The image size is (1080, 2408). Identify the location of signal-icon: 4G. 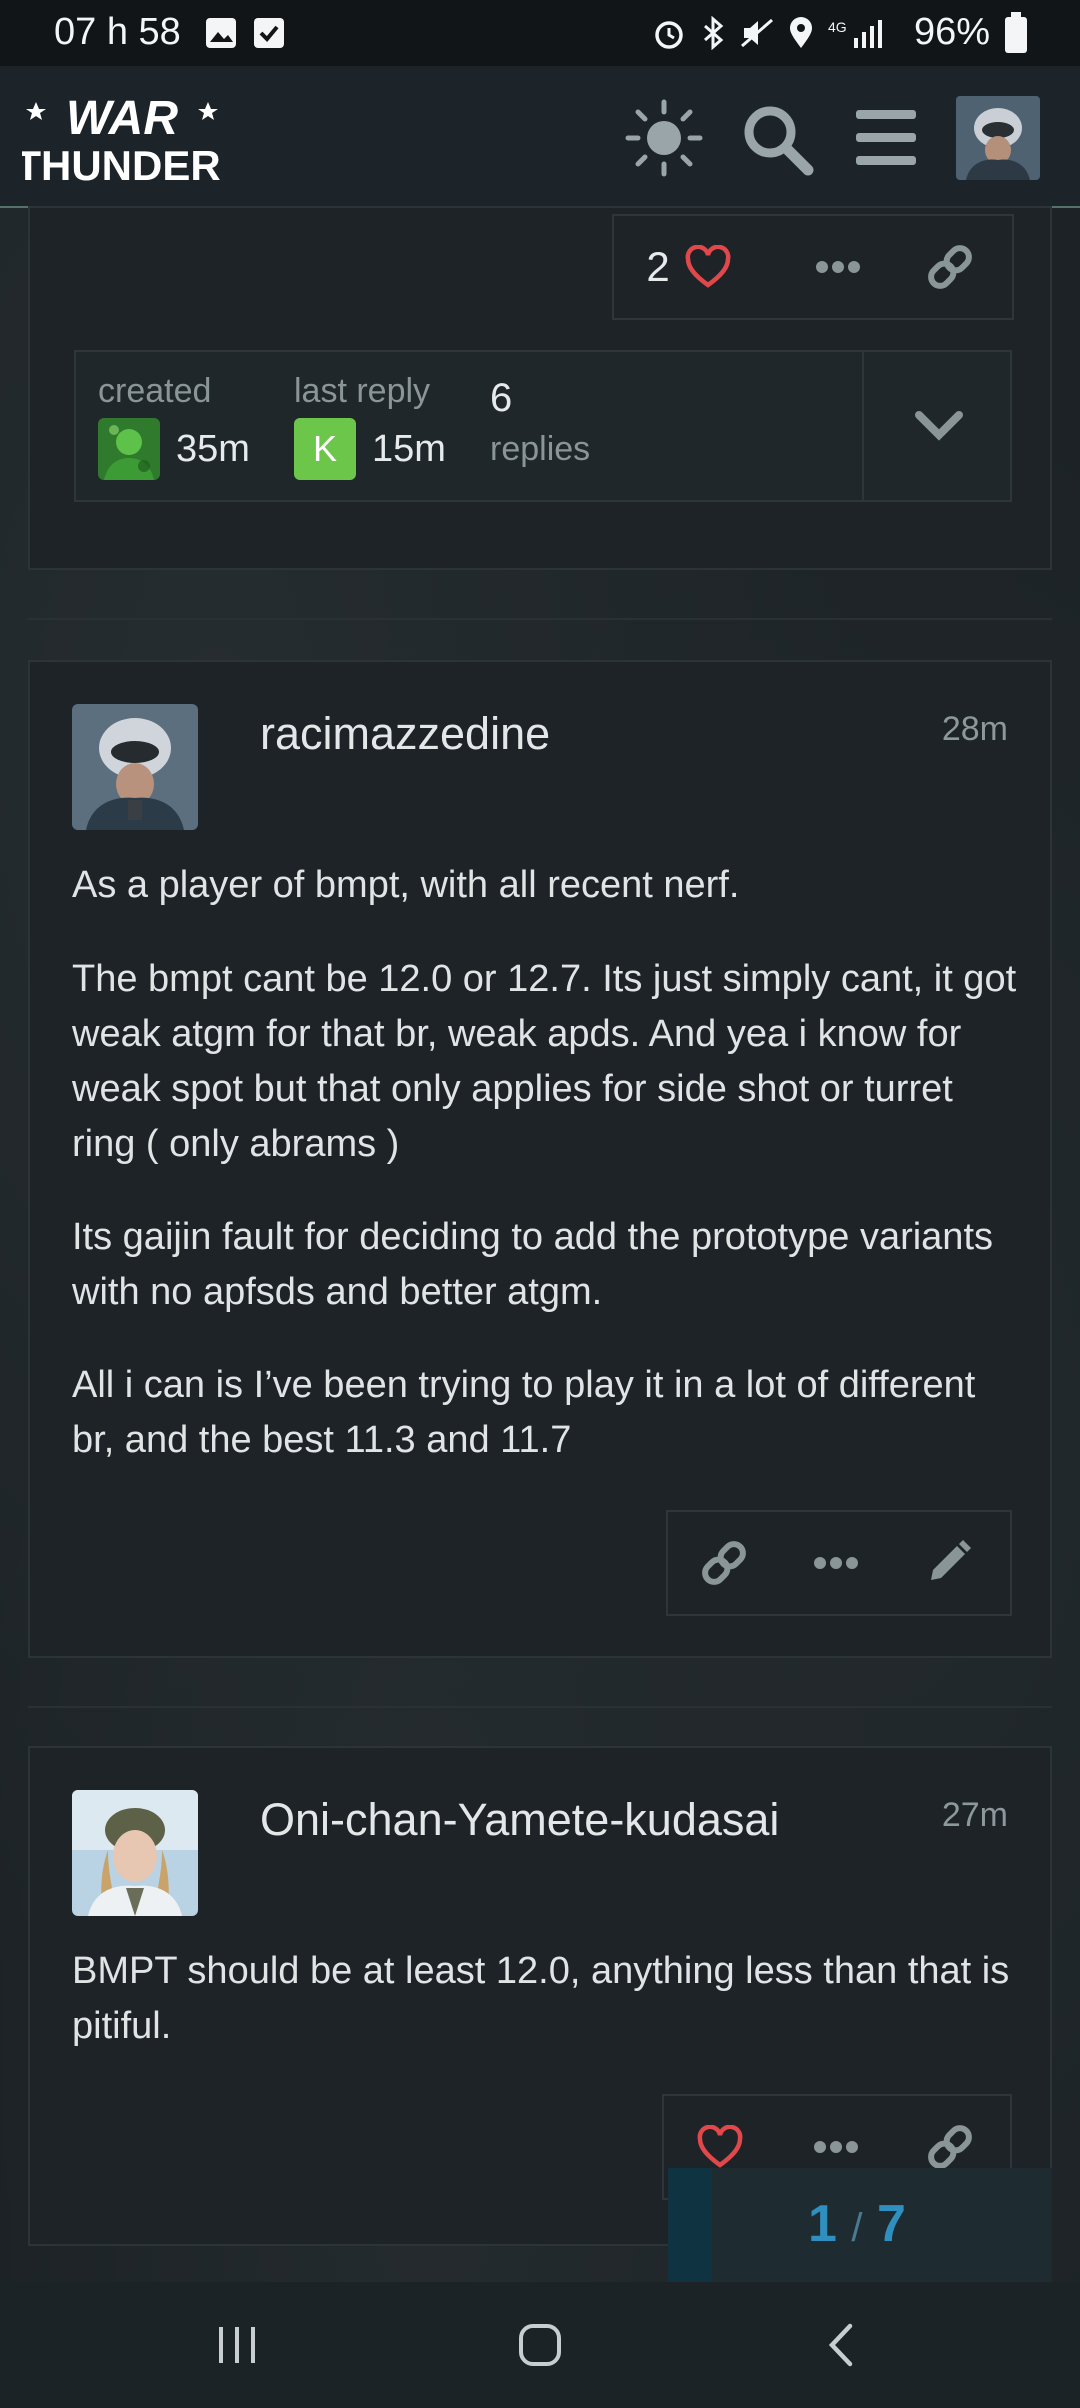
(855, 33).